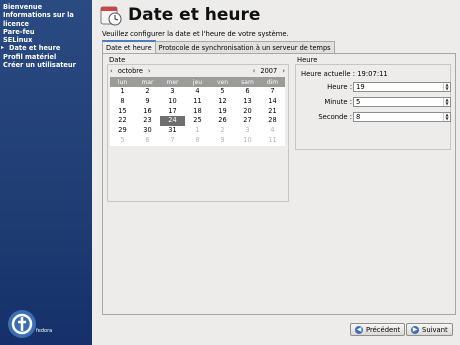  What do you see at coordinates (254, 71) in the screenshot?
I see `prev-year-icon: ‹` at bounding box center [254, 71].